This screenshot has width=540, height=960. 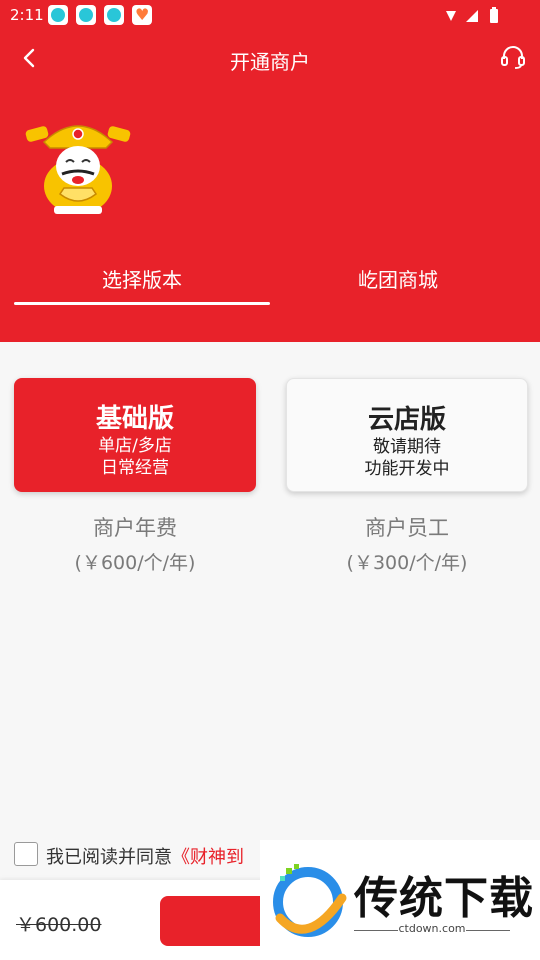 What do you see at coordinates (134, 419) in the screenshot?
I see `plan-title: 基础版` at bounding box center [134, 419].